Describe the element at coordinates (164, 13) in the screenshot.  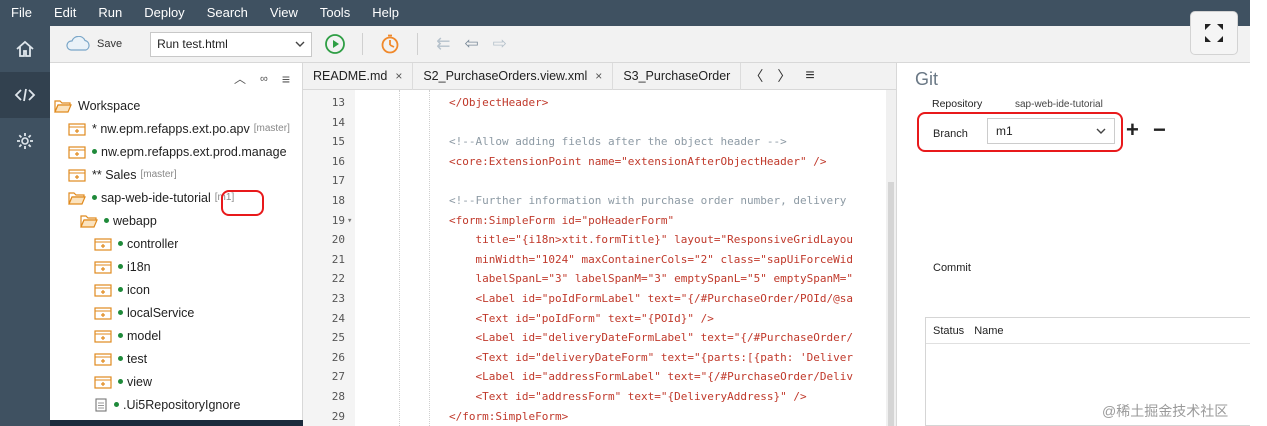
I see `menu-item-deploy: Deploy` at that location.